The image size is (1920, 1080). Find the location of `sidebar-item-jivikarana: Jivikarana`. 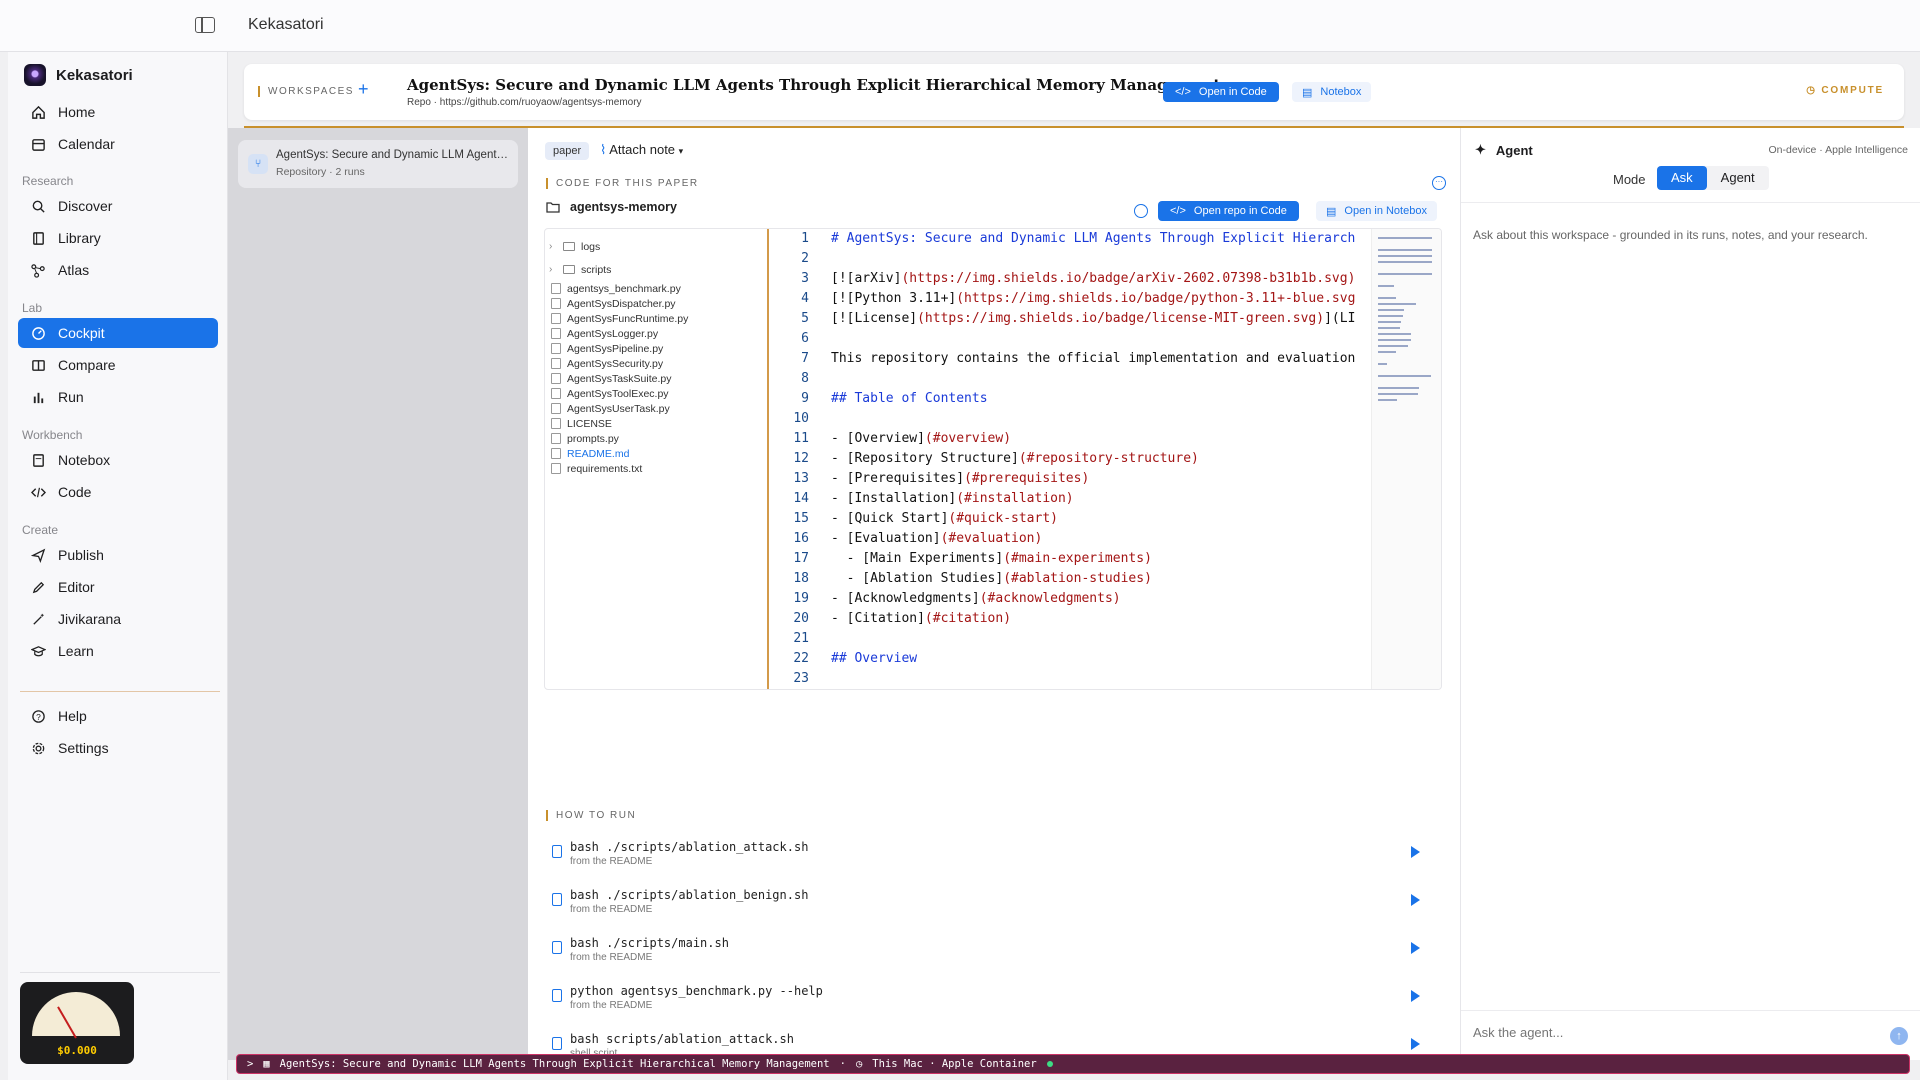

sidebar-item-jivikarana: Jivikarana is located at coordinates (118, 619).